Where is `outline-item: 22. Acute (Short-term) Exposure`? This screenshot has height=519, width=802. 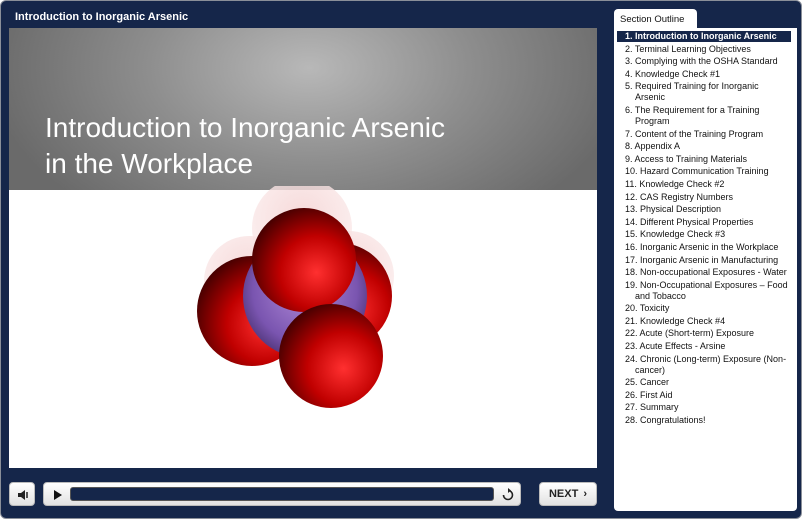
outline-item: 22. Acute (Short-term) Exposure is located at coordinates (704, 333).